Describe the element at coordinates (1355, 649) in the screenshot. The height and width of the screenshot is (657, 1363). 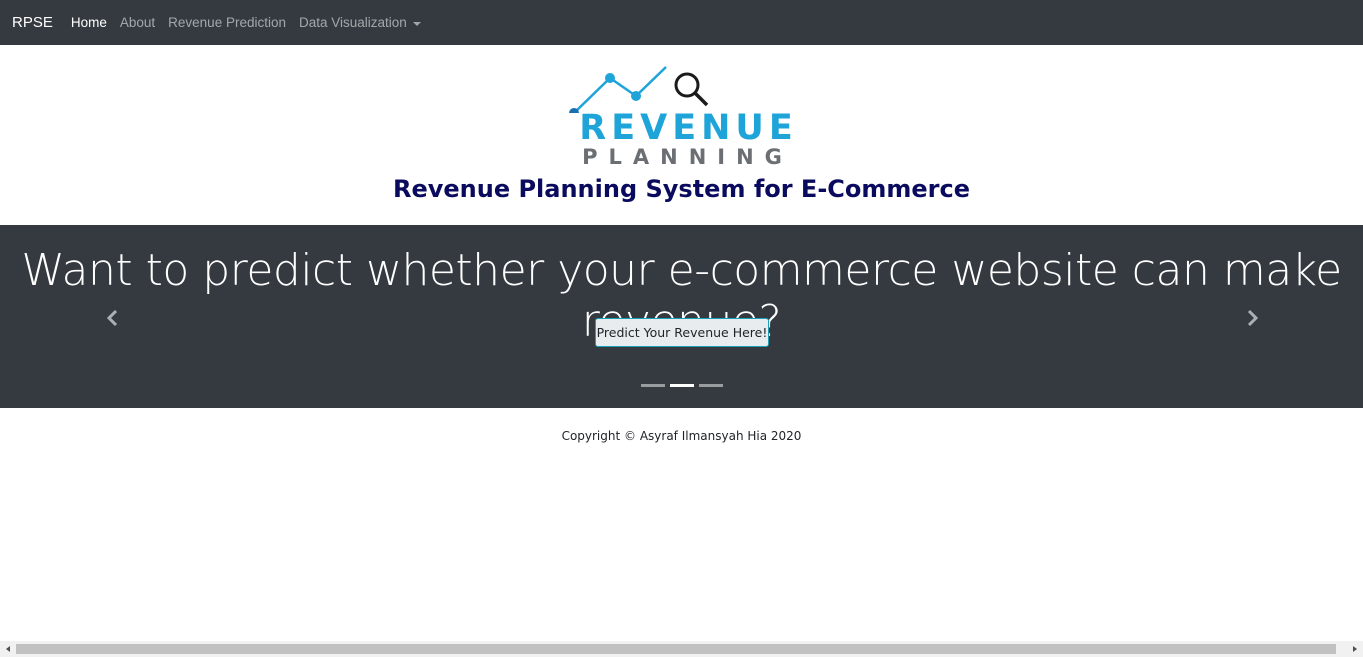
I see `scroll-right-arrow-icon` at that location.